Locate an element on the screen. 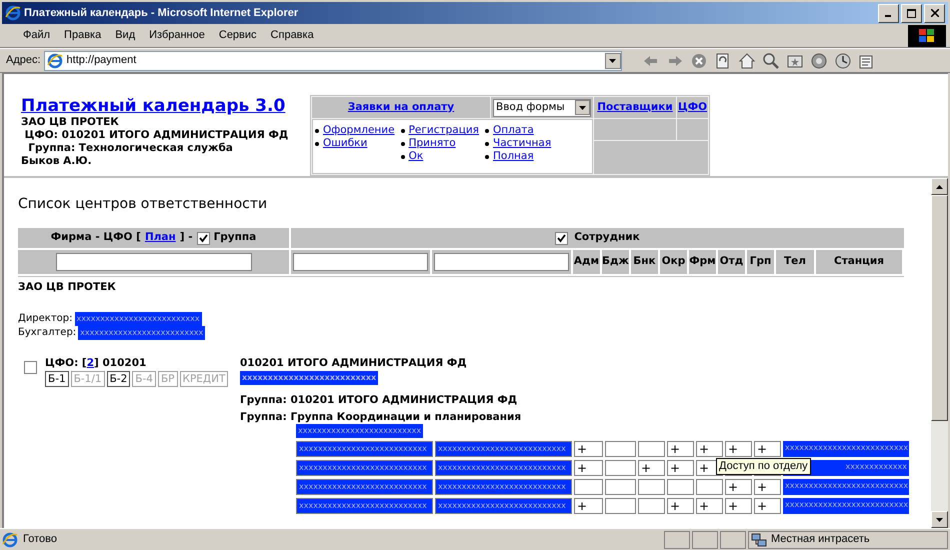 The width and height of the screenshot is (950, 550). nav-link: Оплата is located at coordinates (513, 130).